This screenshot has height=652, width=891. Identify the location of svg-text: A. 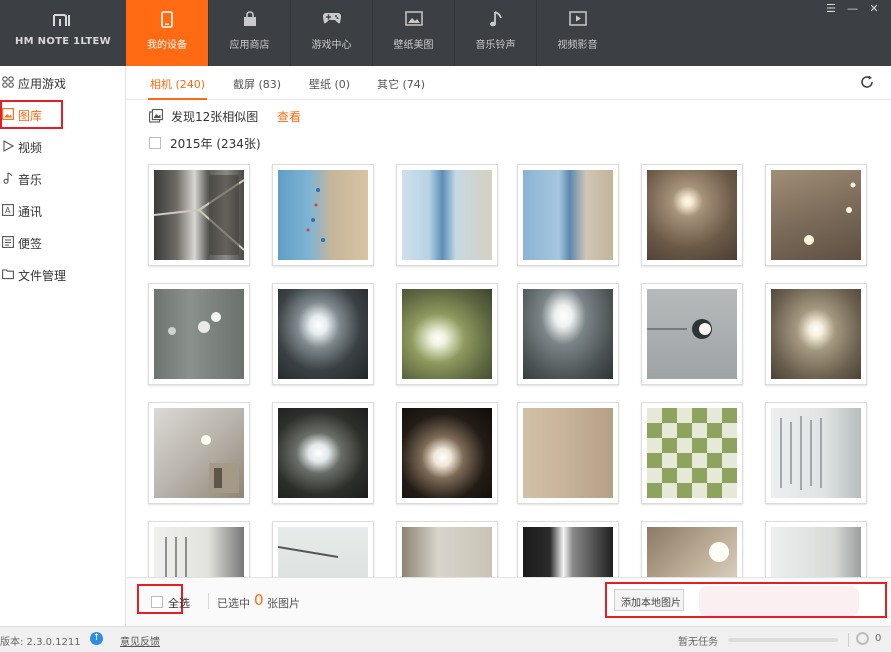
(8, 210).